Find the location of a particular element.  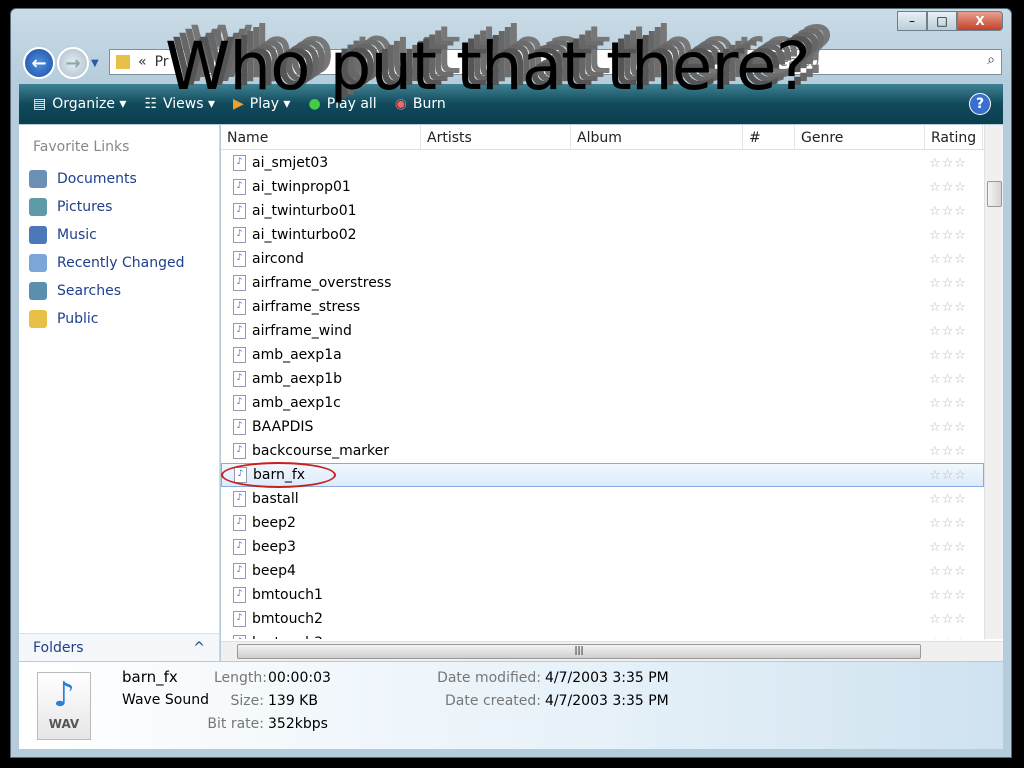

created-label: Date created: is located at coordinates (493, 701).